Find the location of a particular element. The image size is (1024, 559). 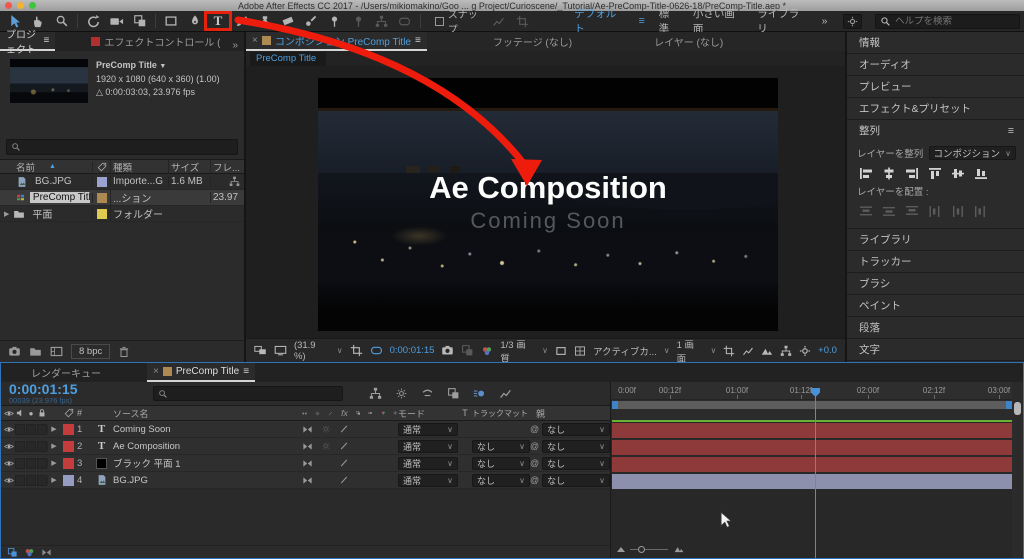

graph-editor-icon is located at coordinates (505, 393).